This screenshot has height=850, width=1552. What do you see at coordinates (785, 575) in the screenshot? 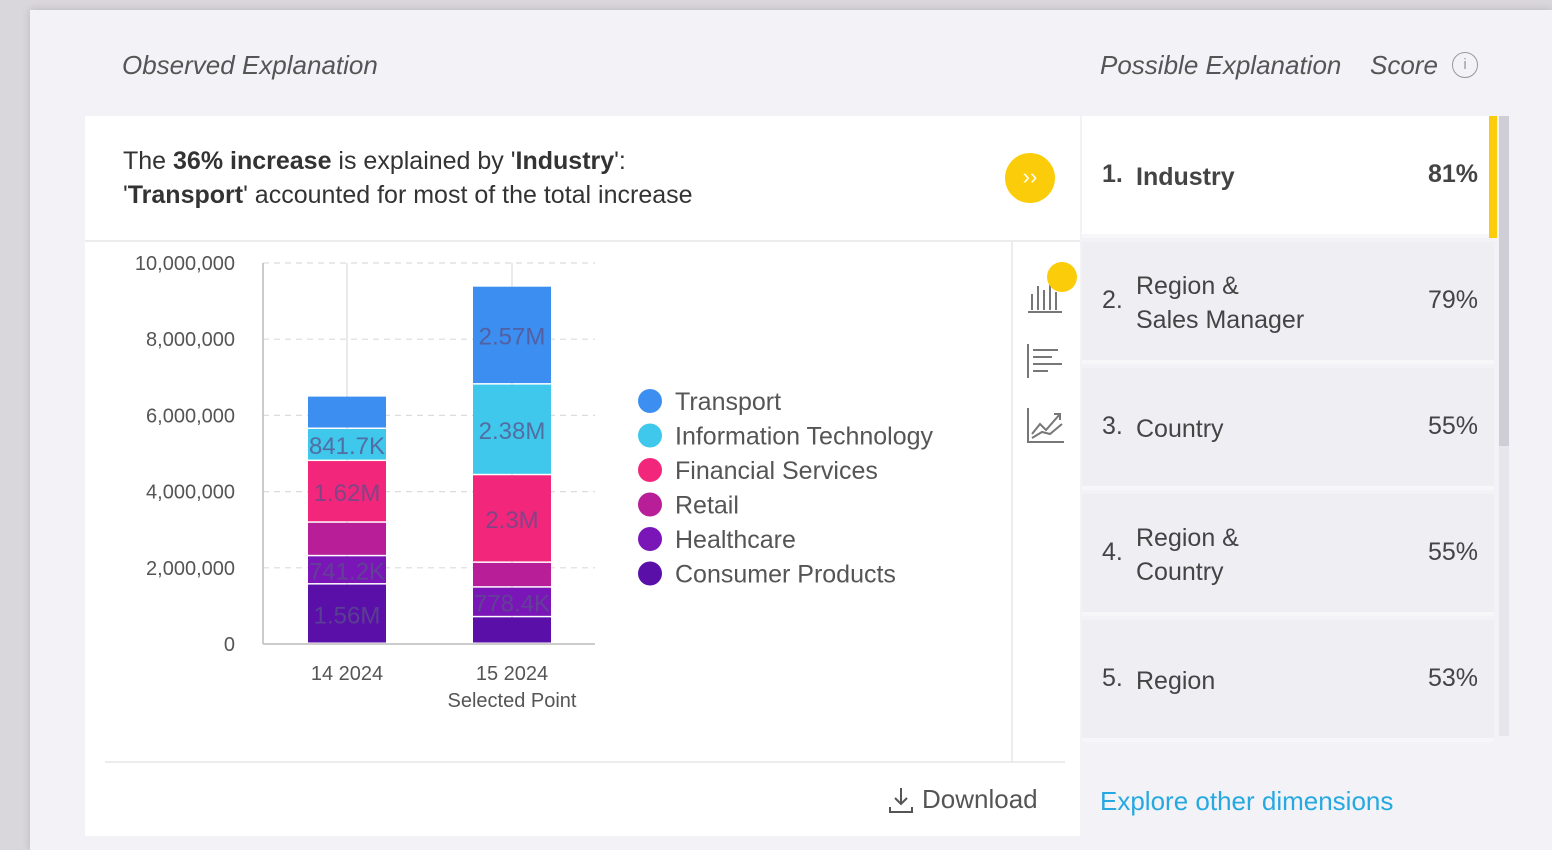
I see `legend-label: Consumer Products` at bounding box center [785, 575].